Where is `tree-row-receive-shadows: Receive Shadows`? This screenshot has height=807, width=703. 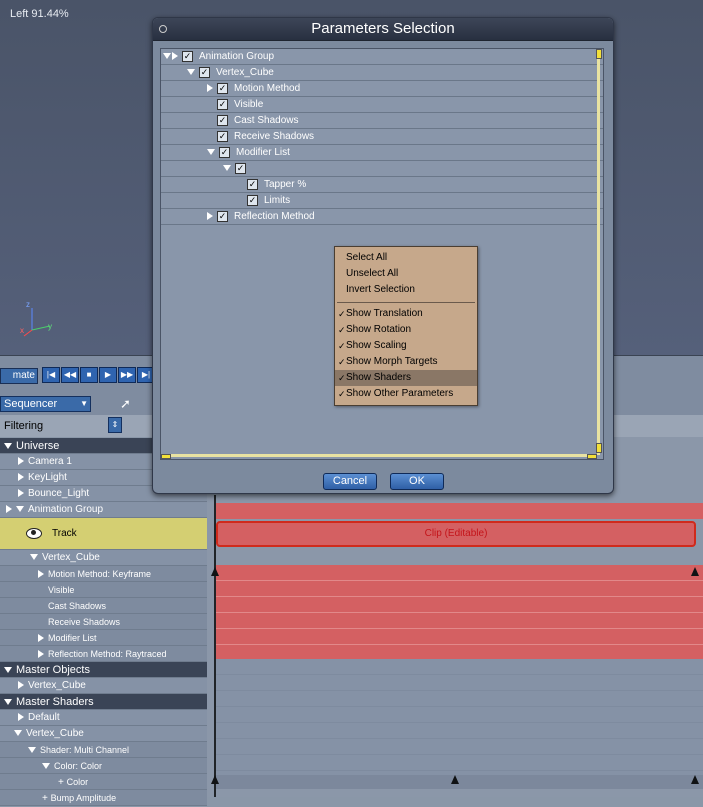
tree-row-receive-shadows: Receive Shadows is located at coordinates (103, 622).